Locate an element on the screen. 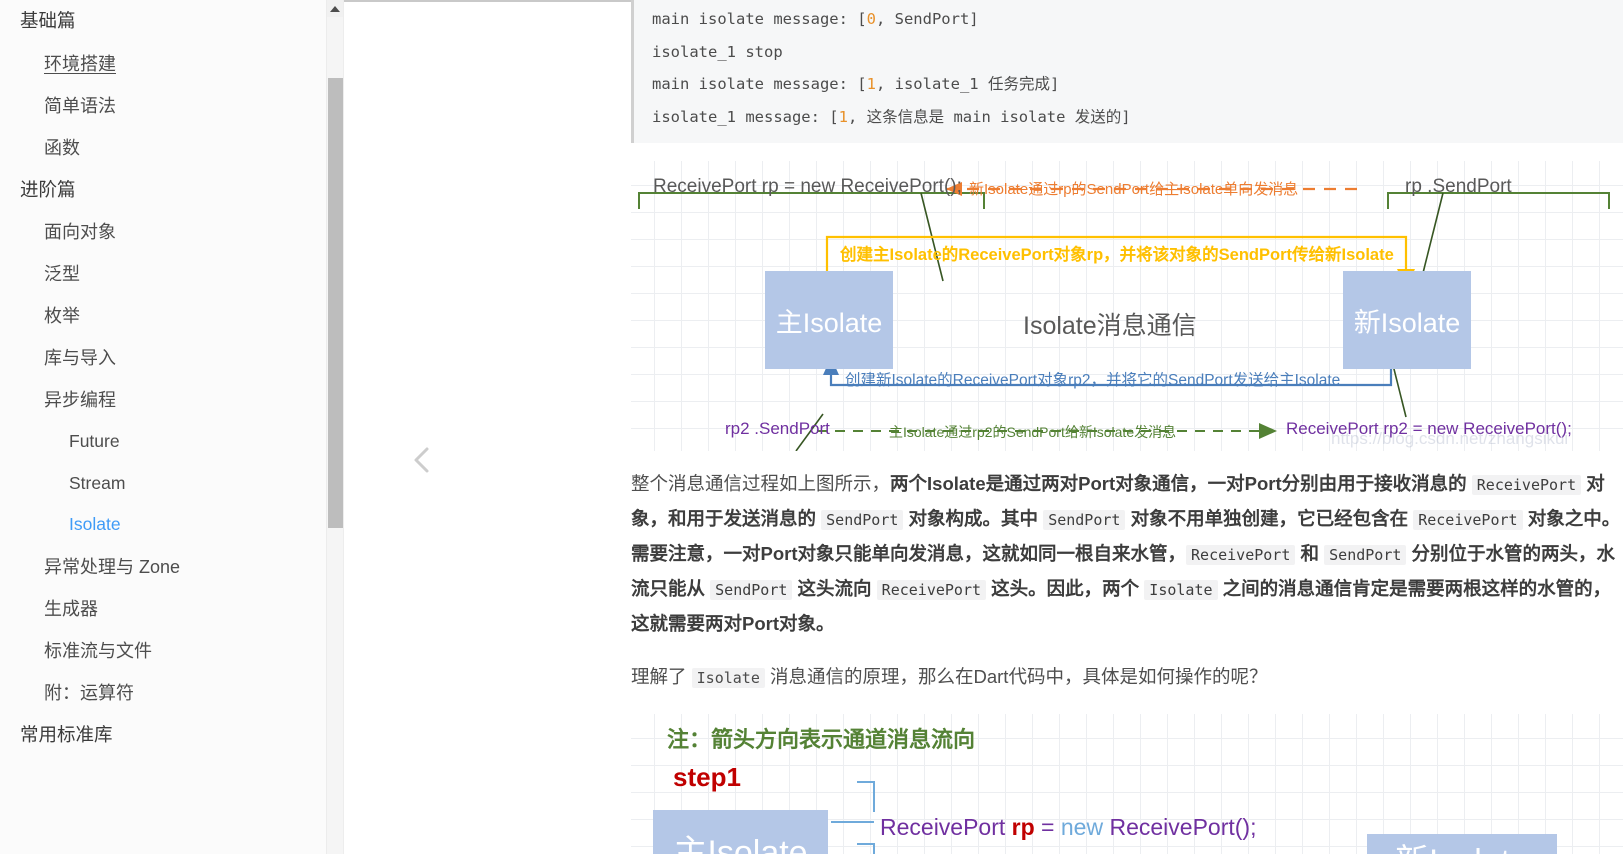 Image resolution: width=1623 pixels, height=854 pixels. new-isolate-box-2: 新Isolate is located at coordinates (1462, 843).